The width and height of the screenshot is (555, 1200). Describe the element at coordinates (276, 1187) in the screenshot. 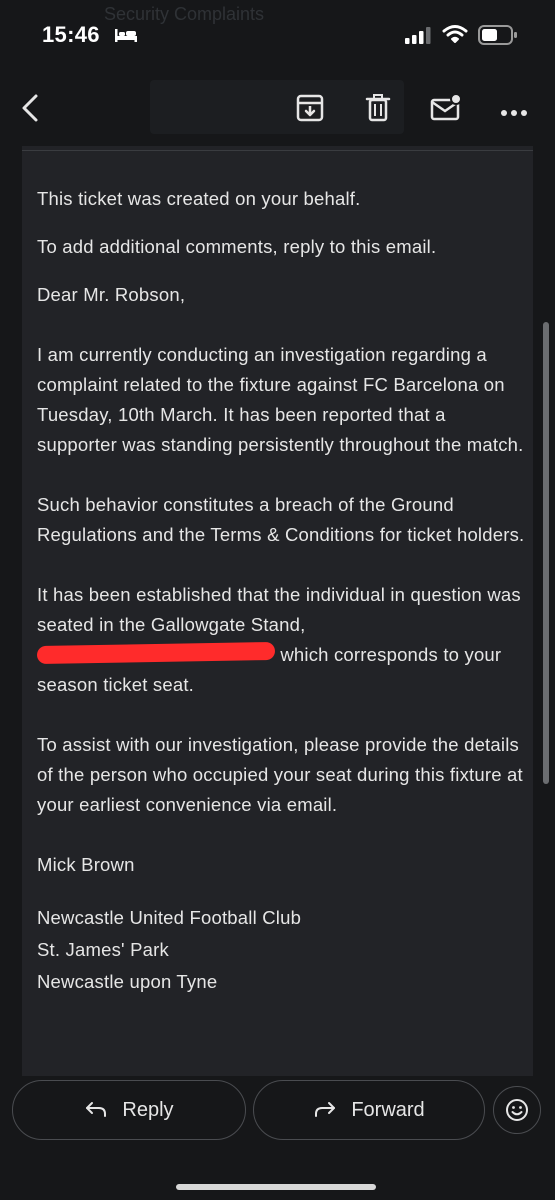

I see `home-indicator` at that location.